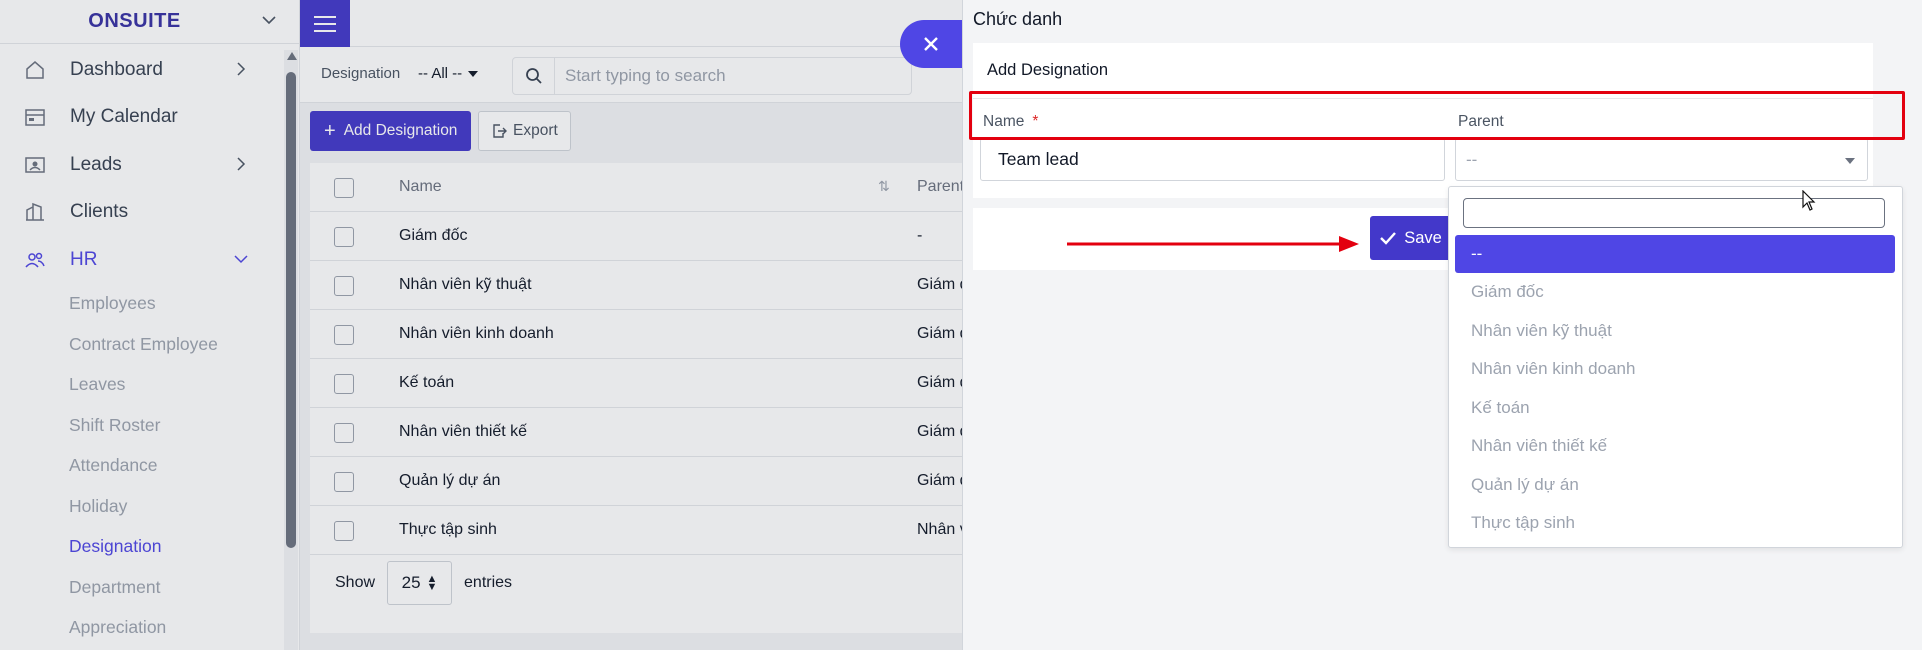  Describe the element at coordinates (640, 76) in the screenshot. I see `search-input: Start typing to search` at that location.